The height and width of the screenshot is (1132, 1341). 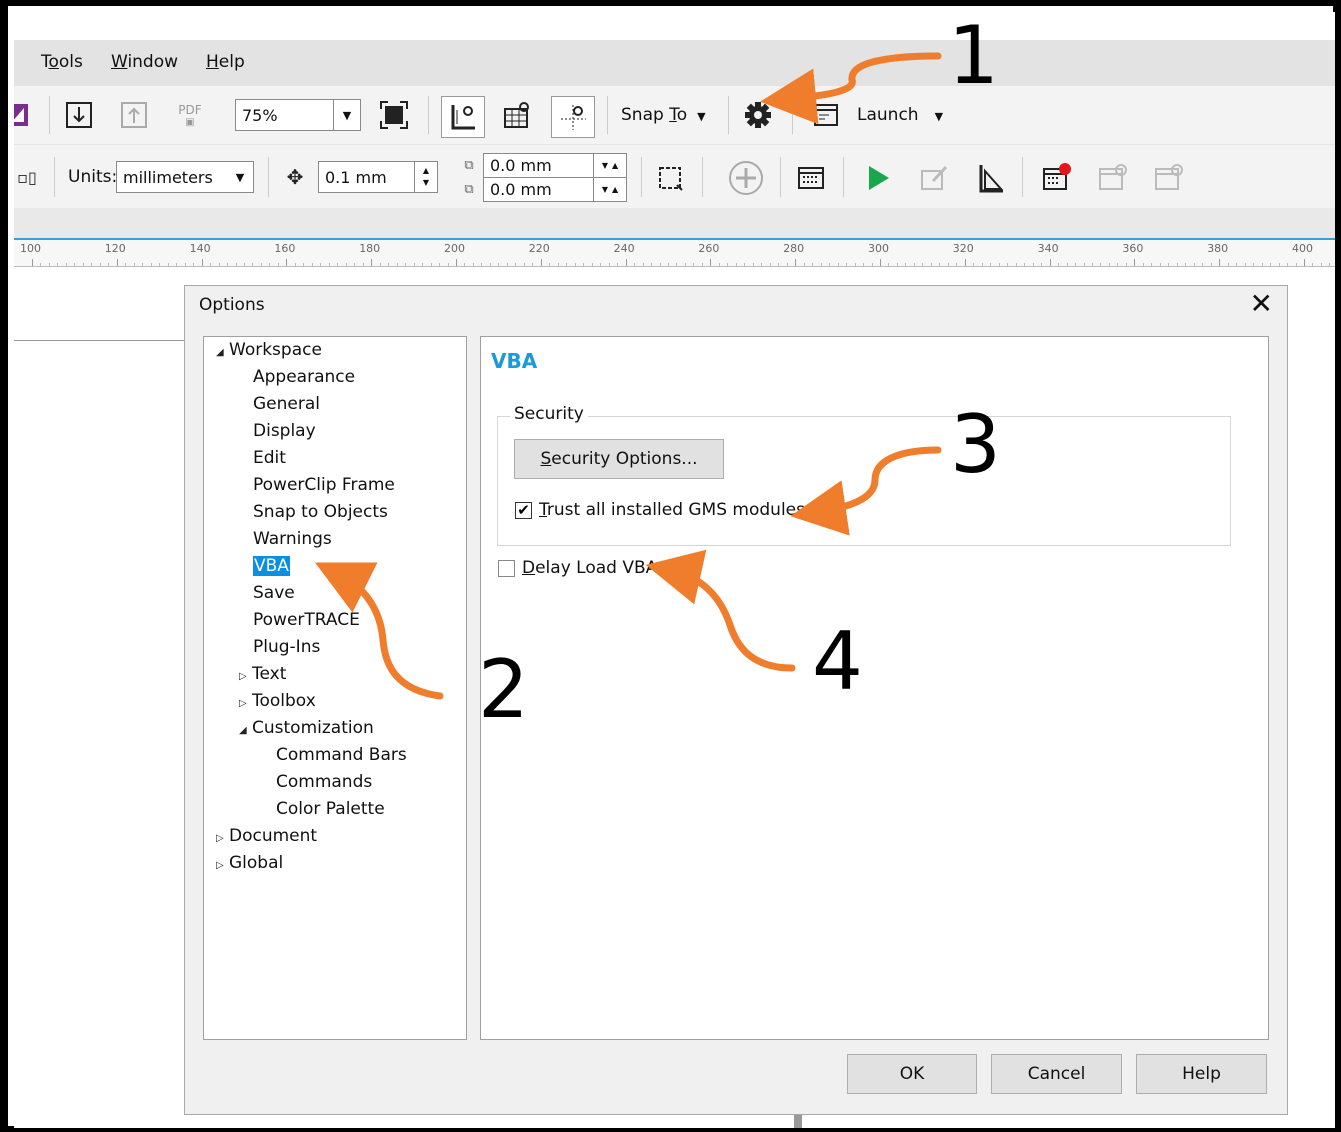 I want to click on annotation-number-2: 2, so click(x=503, y=689).